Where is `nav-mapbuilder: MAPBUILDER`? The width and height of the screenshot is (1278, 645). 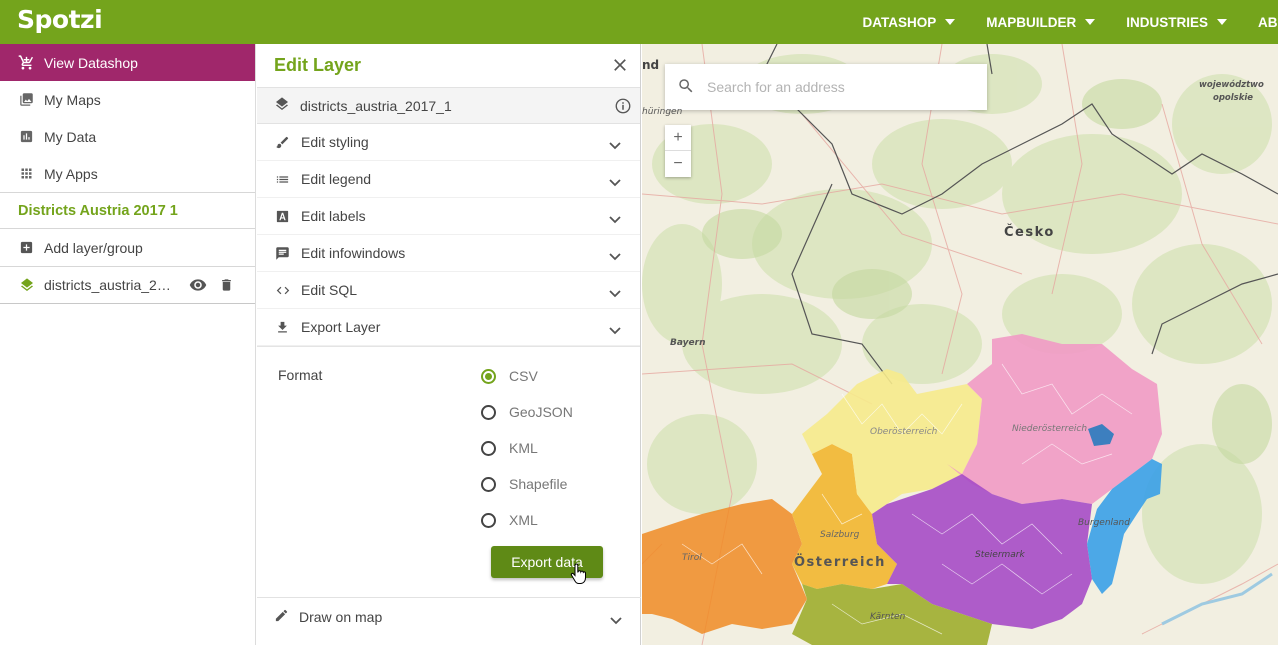
nav-mapbuilder: MAPBUILDER is located at coordinates (1041, 22).